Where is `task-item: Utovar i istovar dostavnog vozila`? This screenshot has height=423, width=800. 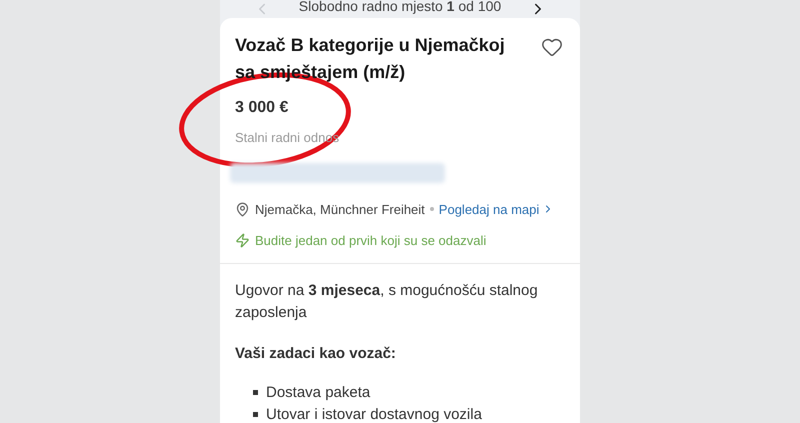
task-item: Utovar i istovar dostavnog vozila is located at coordinates (374, 413).